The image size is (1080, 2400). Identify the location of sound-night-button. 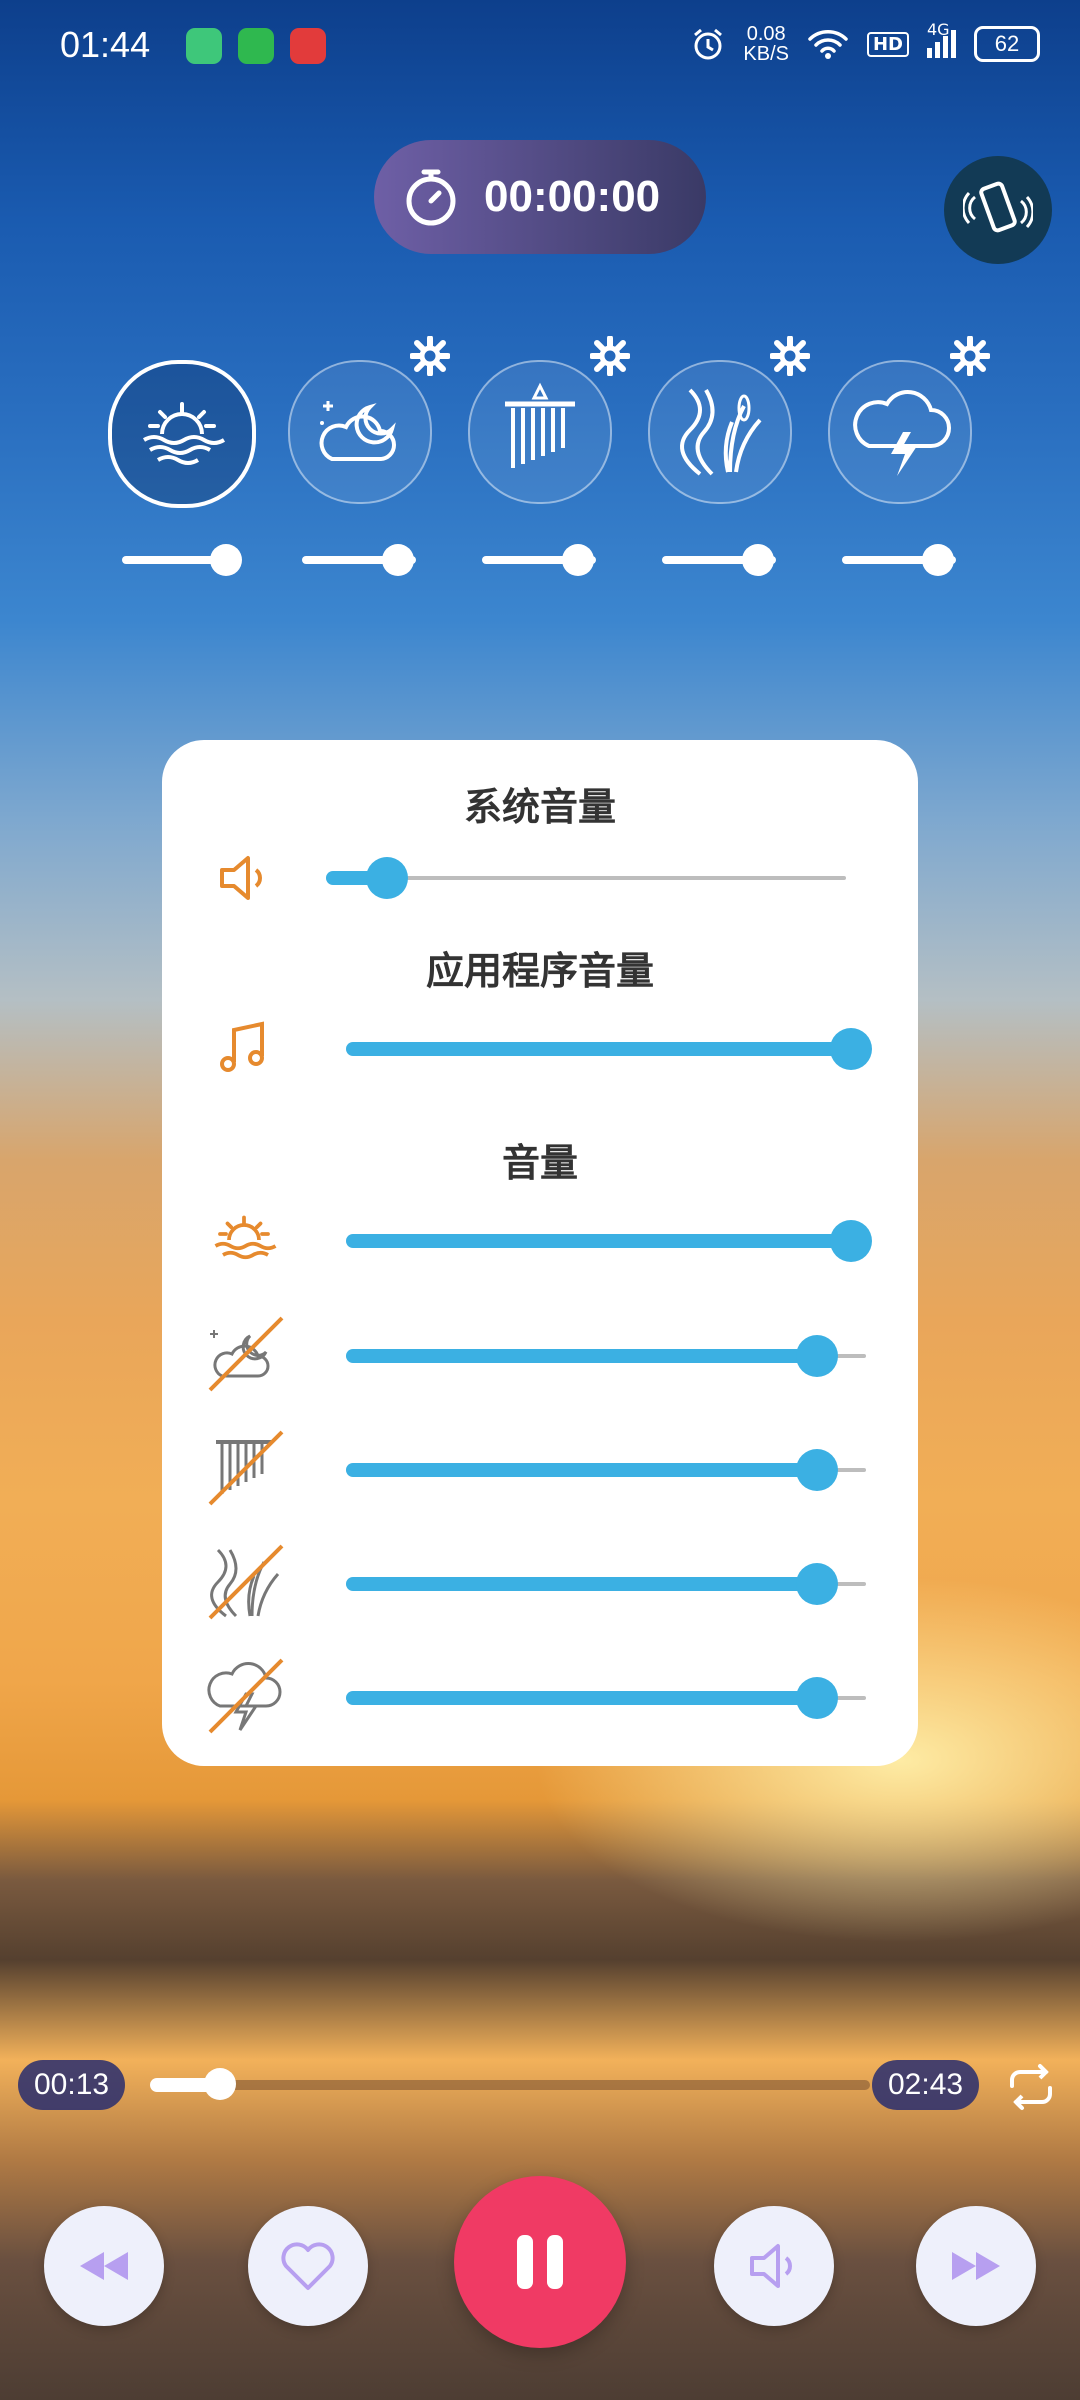
(360, 432).